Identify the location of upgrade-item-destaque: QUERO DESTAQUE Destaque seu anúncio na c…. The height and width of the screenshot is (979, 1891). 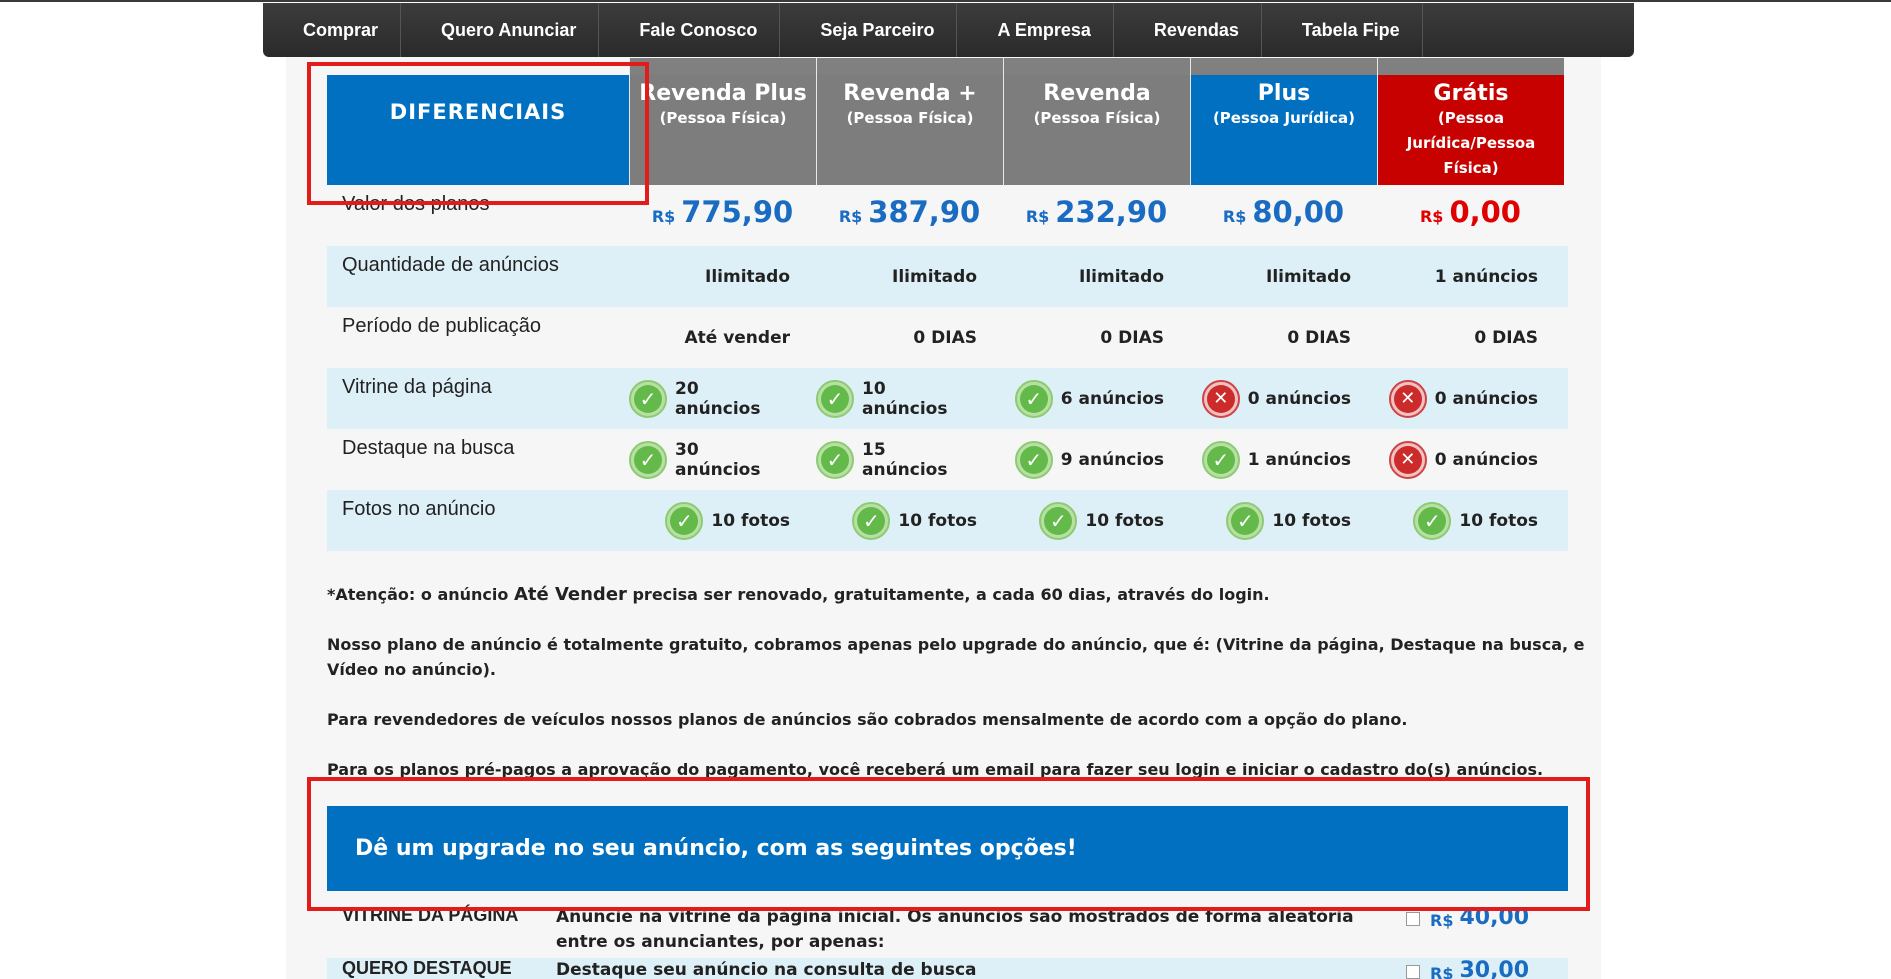
(947, 968).